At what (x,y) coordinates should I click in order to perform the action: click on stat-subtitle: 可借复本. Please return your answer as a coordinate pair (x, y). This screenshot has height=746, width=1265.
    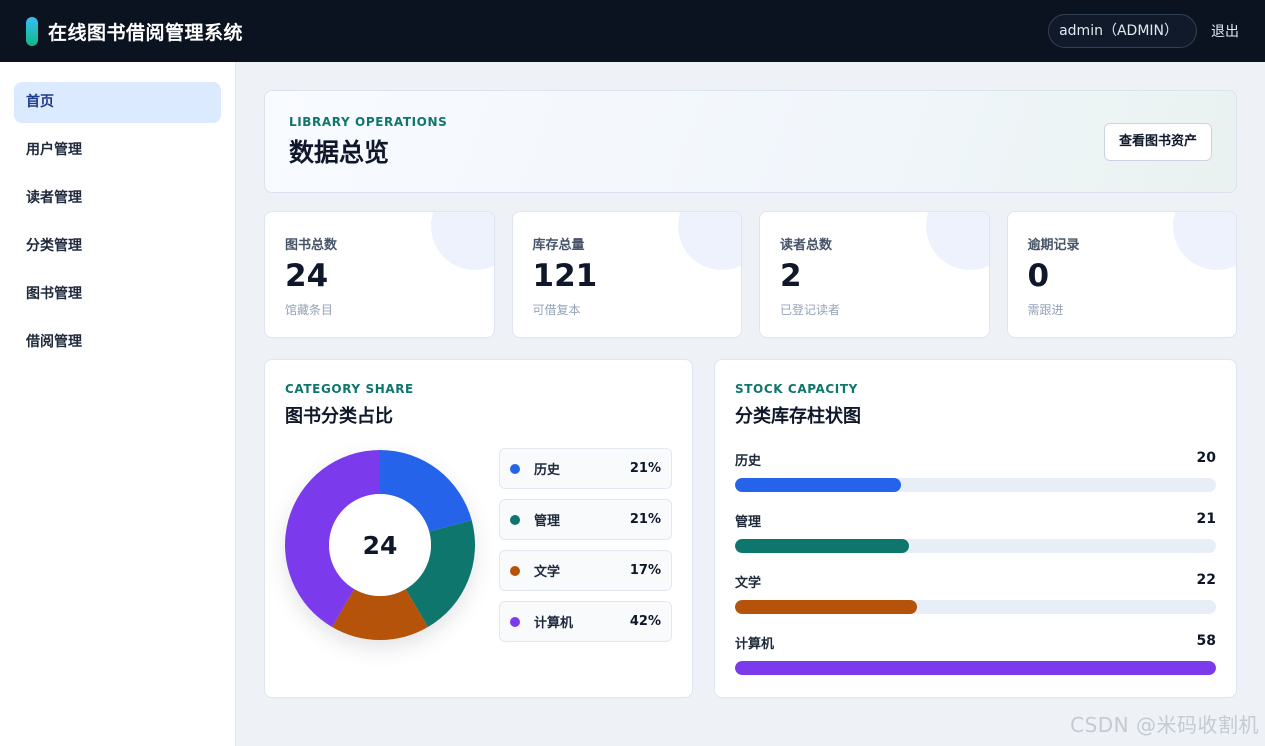
    Looking at the image, I should click on (556, 310).